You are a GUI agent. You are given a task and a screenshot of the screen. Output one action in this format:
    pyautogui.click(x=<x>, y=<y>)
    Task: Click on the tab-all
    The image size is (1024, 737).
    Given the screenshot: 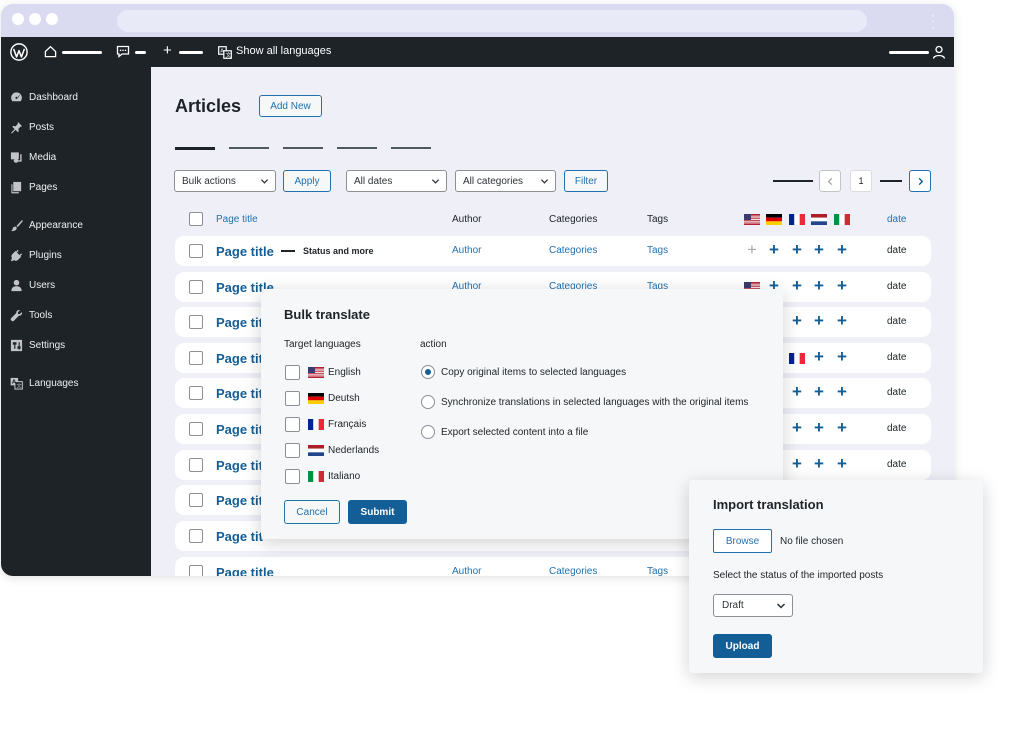 What is the action you would take?
    pyautogui.click(x=195, y=148)
    